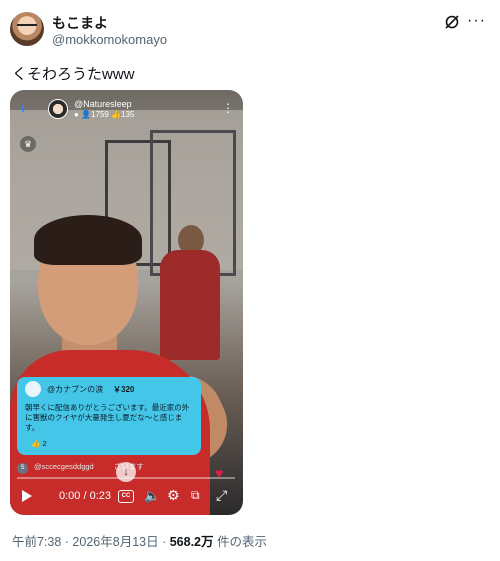 The height and width of the screenshot is (561, 500). Describe the element at coordinates (73, 74) in the screenshot. I see `tweet-text: くそわろうたwww` at that location.